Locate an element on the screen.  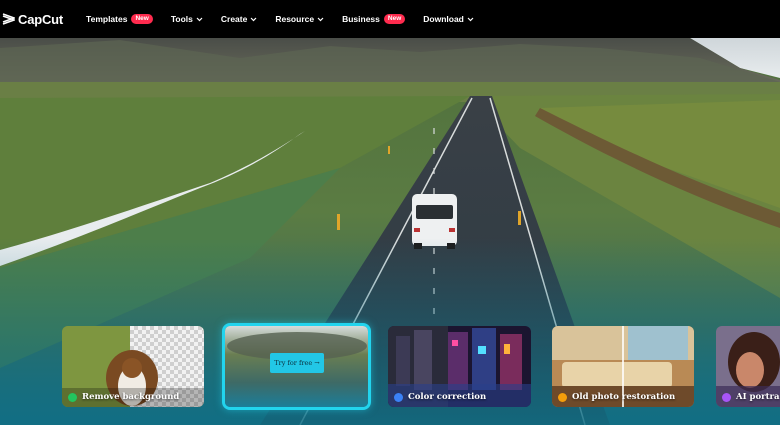
nav-tools: Tools is located at coordinates (187, 19).